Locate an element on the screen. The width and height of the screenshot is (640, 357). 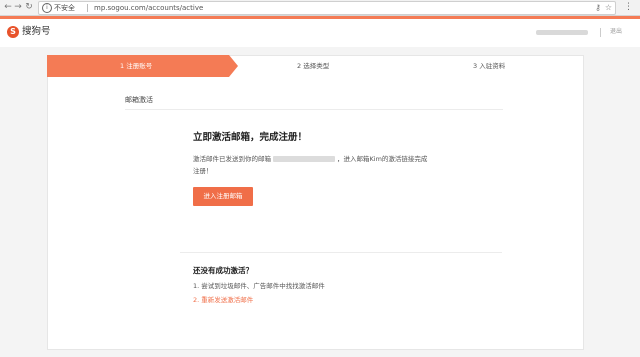
faq-item-resend: 2. 重新发送激活邮件 is located at coordinates (223, 300).